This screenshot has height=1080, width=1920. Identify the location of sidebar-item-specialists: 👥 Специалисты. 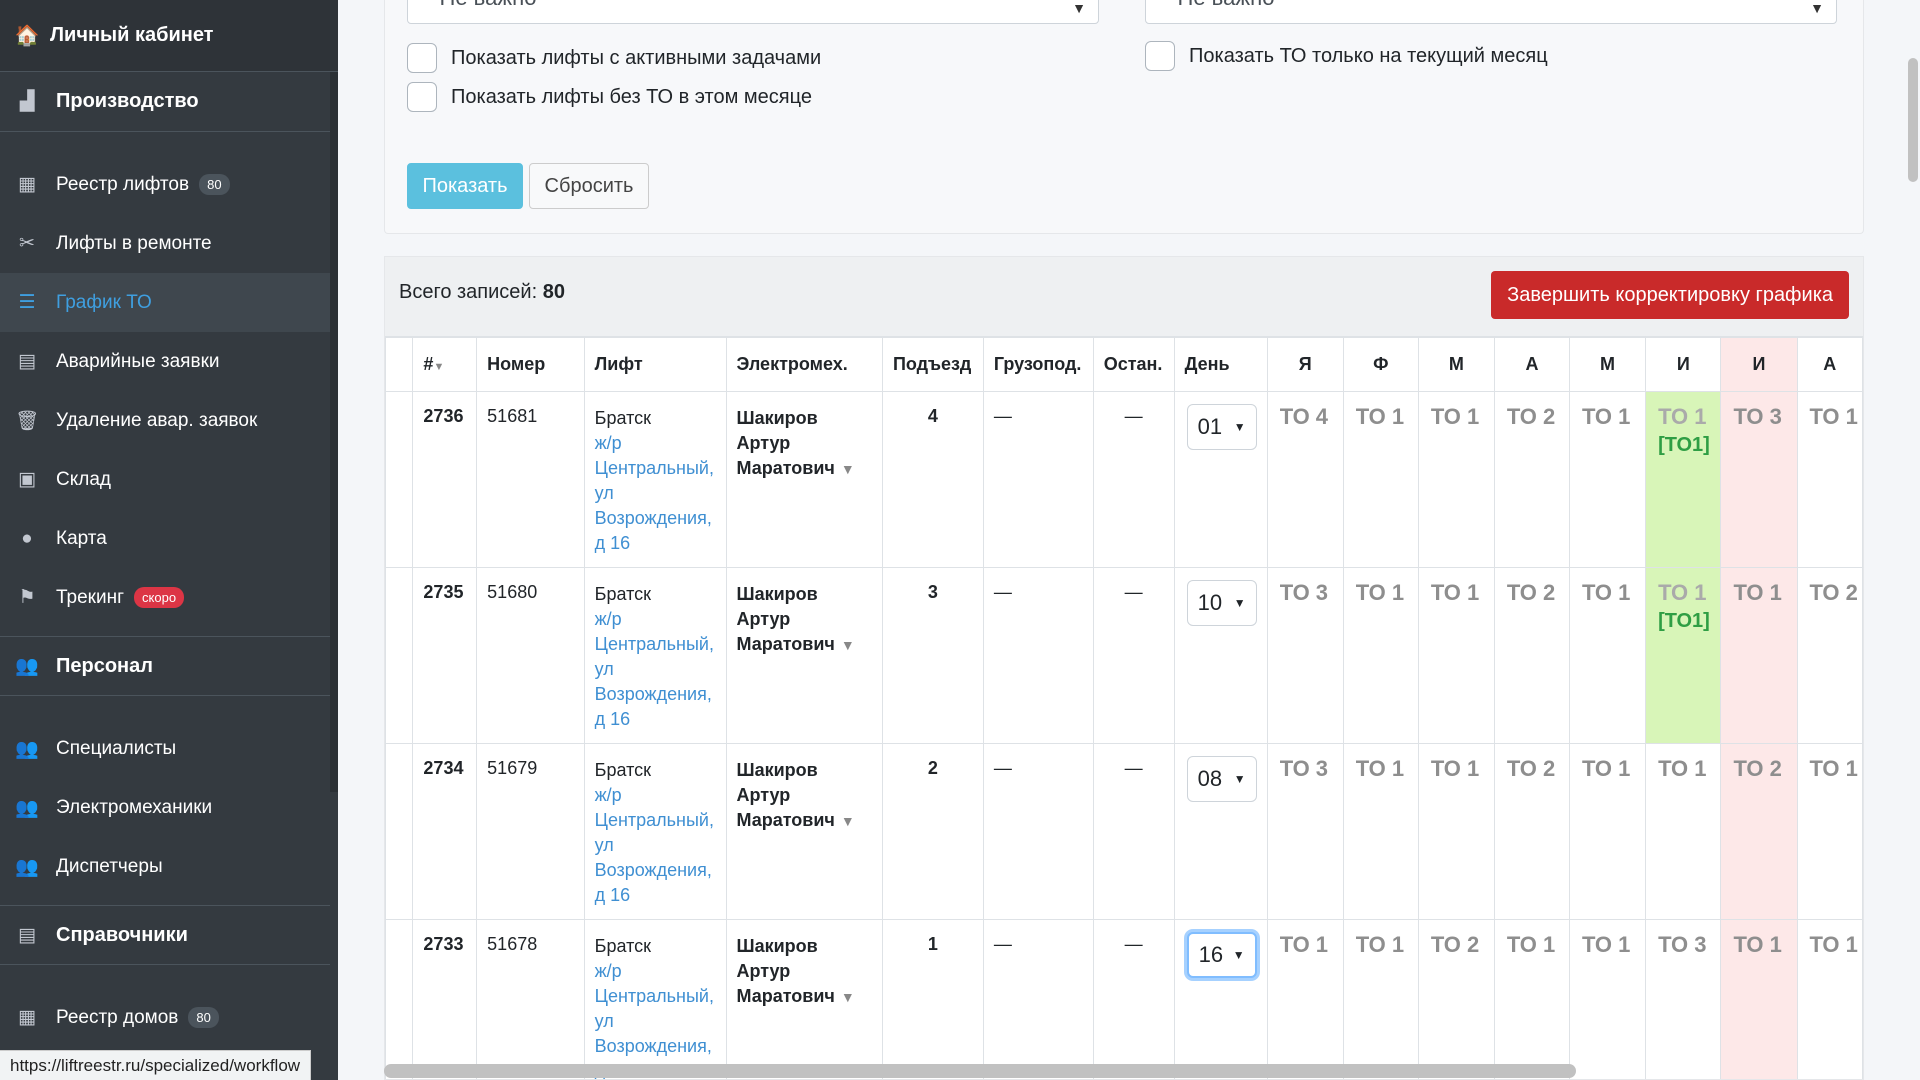
(165, 748).